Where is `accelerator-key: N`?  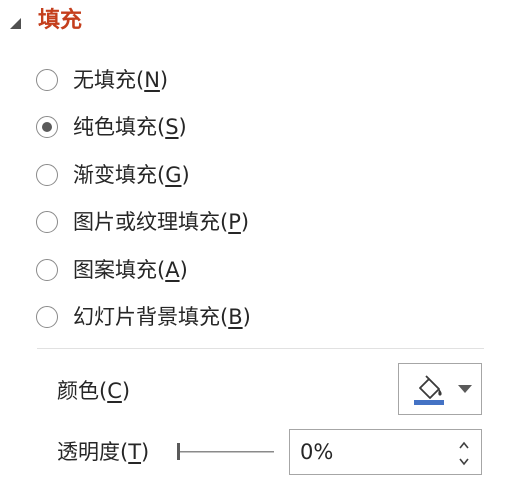 accelerator-key: N is located at coordinates (152, 79).